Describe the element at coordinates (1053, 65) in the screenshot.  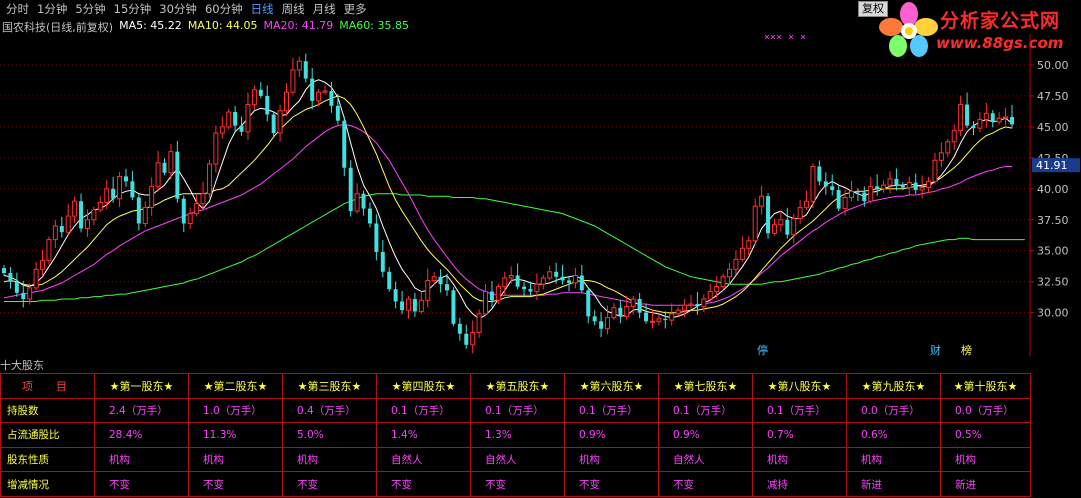
I see `y-tick-label: 50.00` at that location.